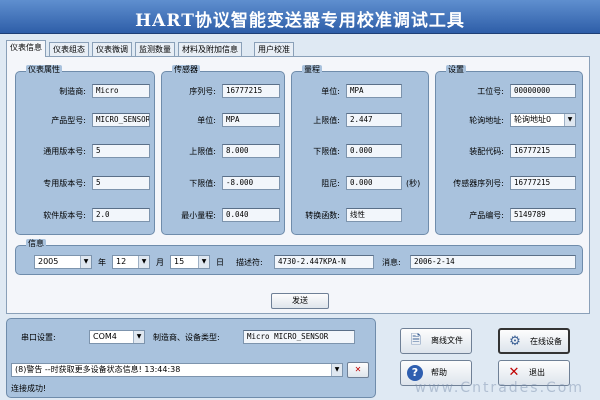  Describe the element at coordinates (486, 151) in the screenshot. I see `label: 装配代码:` at that location.